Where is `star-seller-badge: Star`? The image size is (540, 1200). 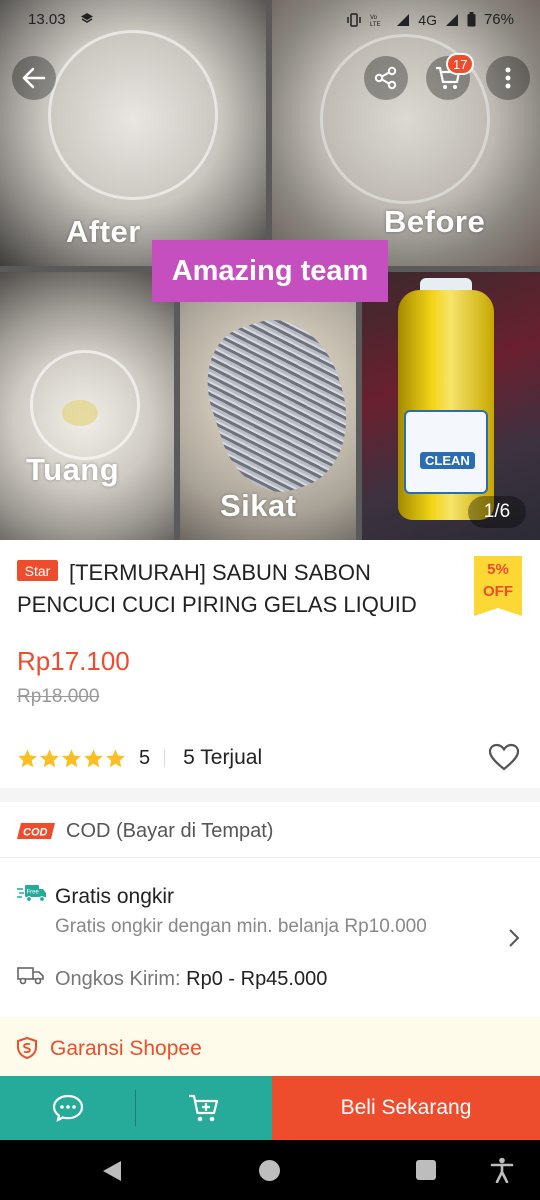
star-seller-badge: Star is located at coordinates (37, 570).